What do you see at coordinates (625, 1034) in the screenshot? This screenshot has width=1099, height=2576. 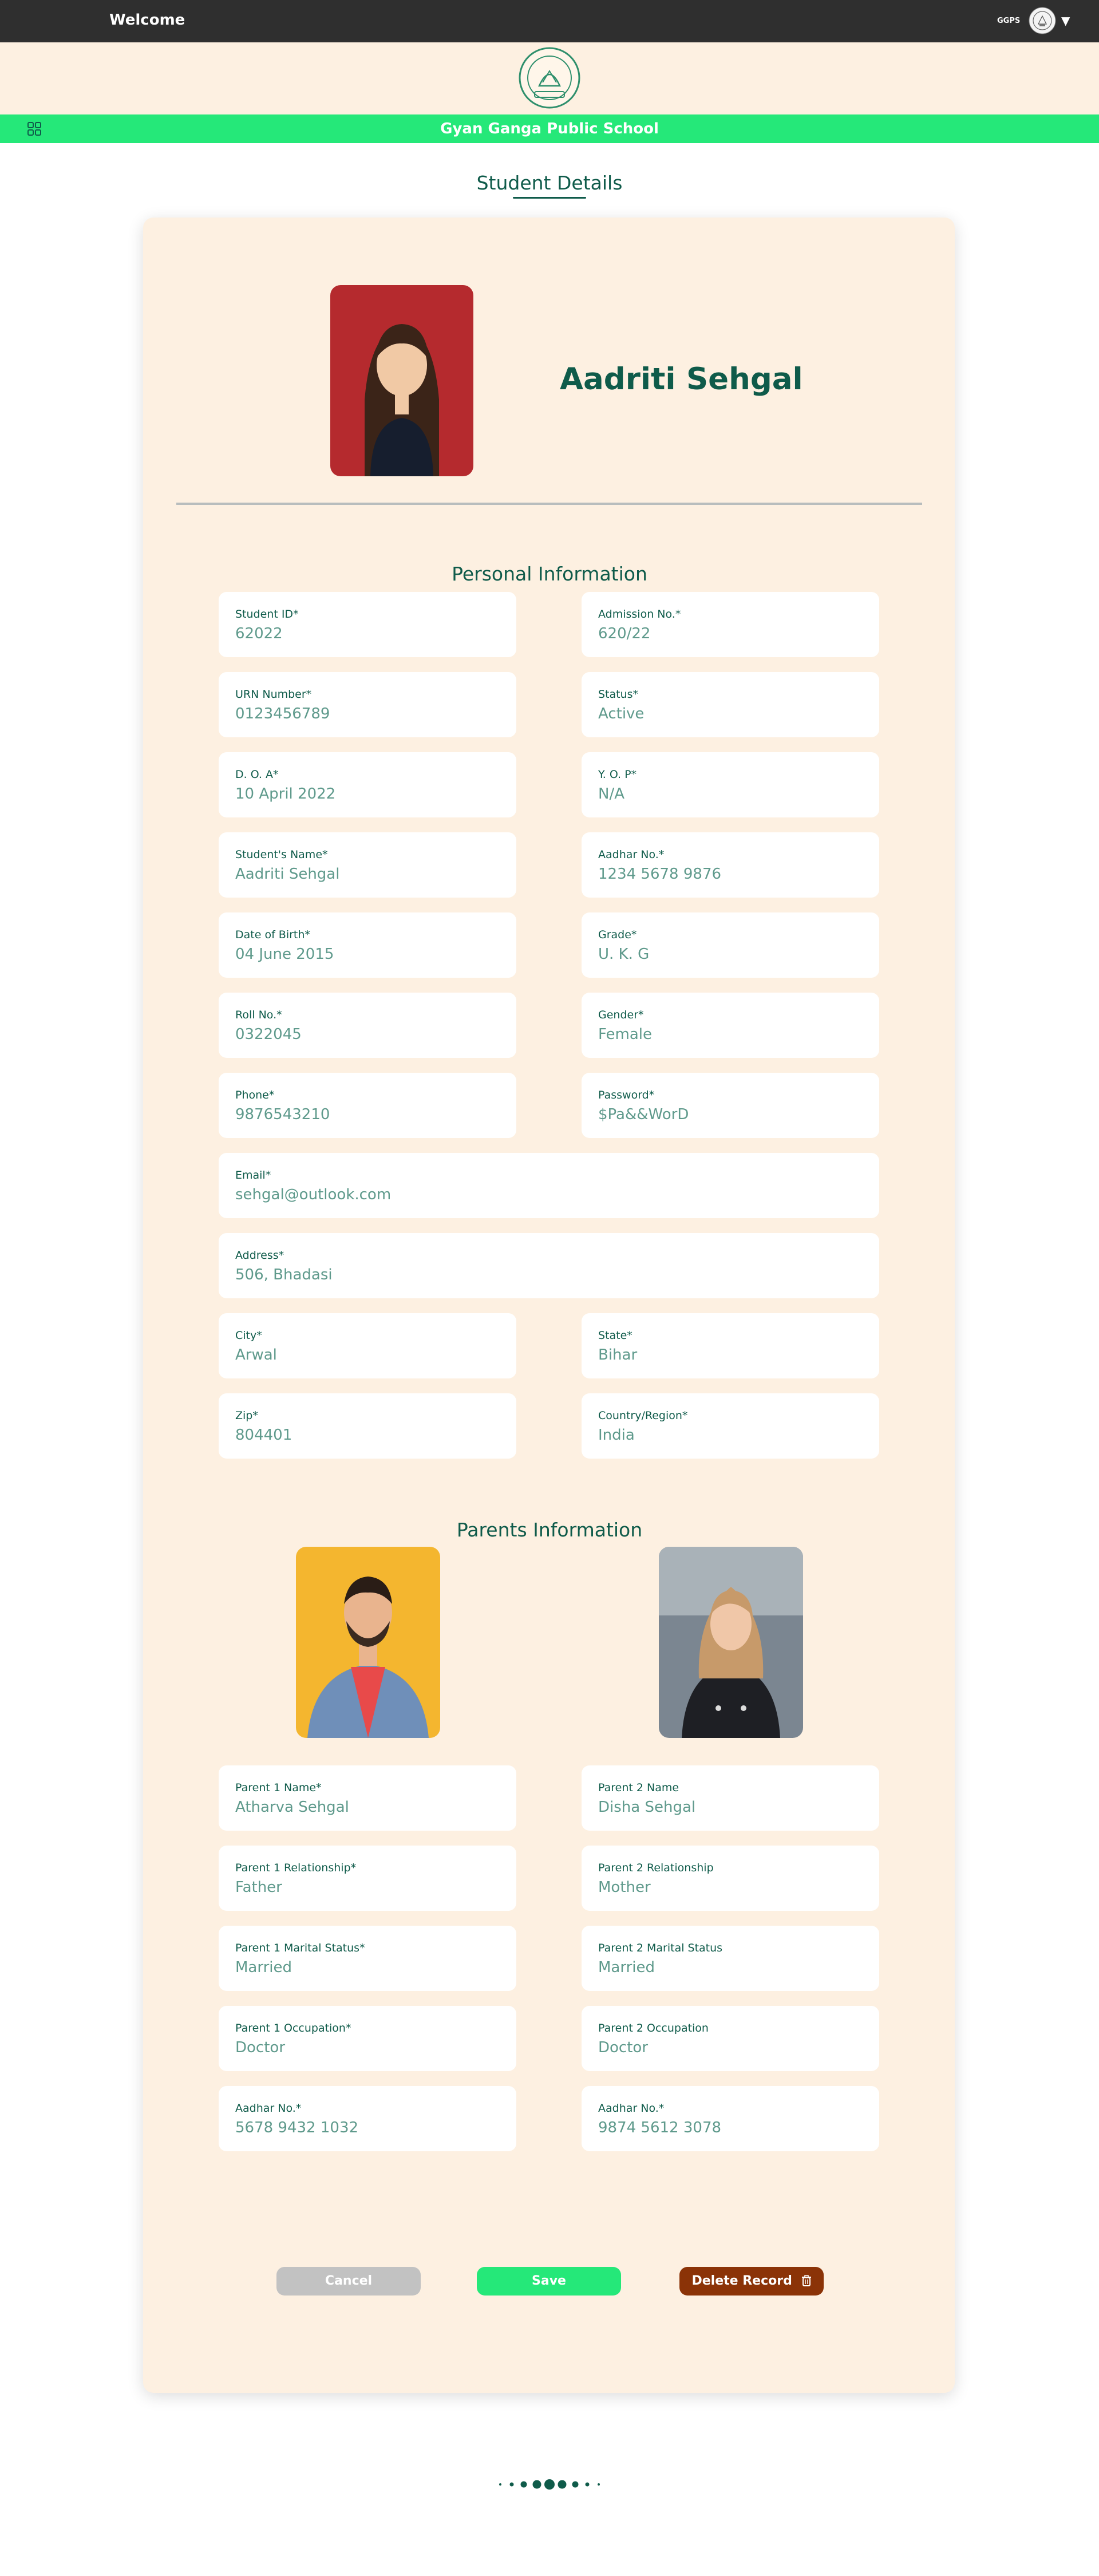 I see `field-value: Female` at bounding box center [625, 1034].